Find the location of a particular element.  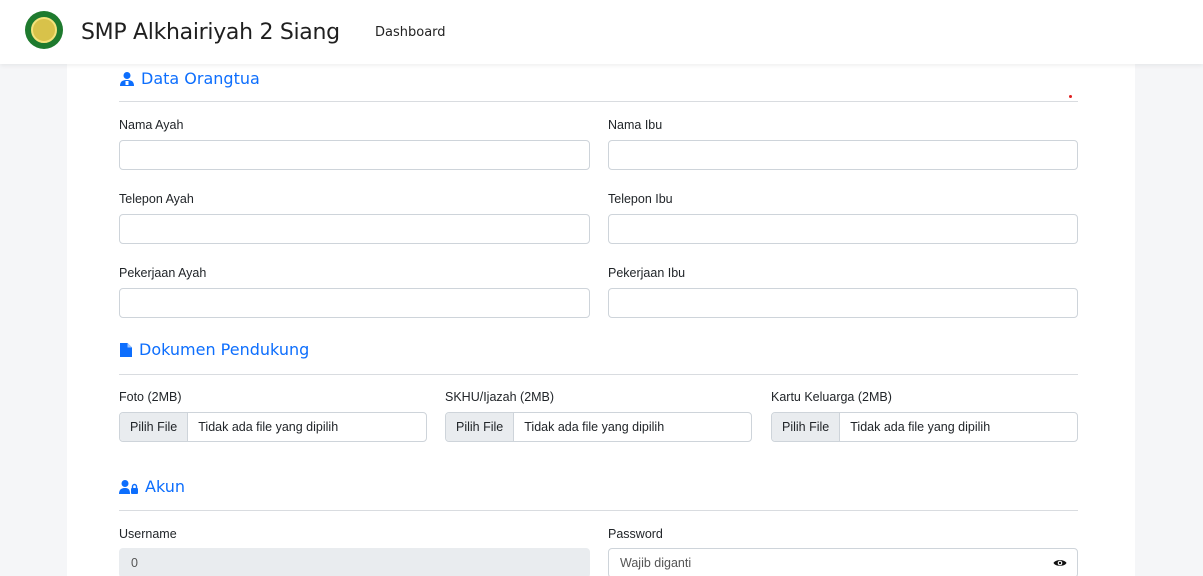

father-name-label: Nama Ayah is located at coordinates (151, 125).